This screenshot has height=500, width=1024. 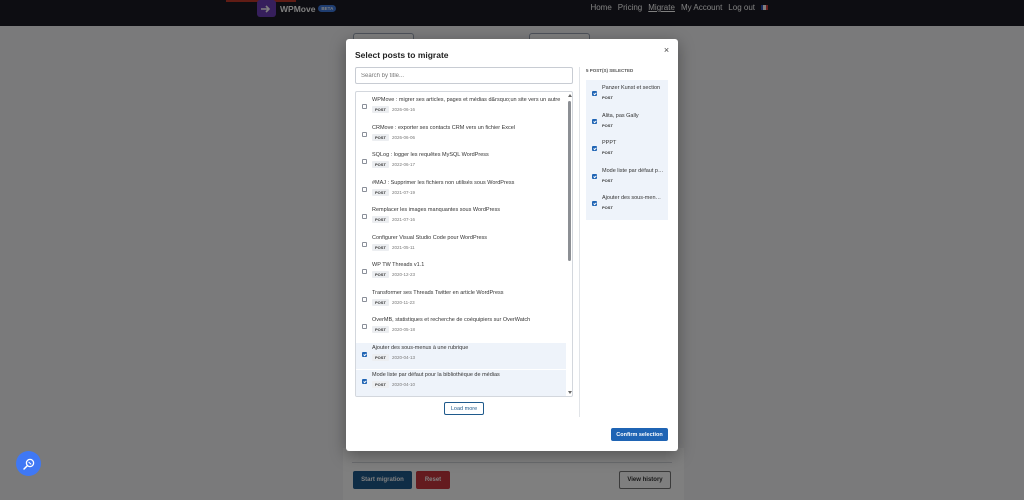 I want to click on post-date: 2026-06-06, so click(x=404, y=137).